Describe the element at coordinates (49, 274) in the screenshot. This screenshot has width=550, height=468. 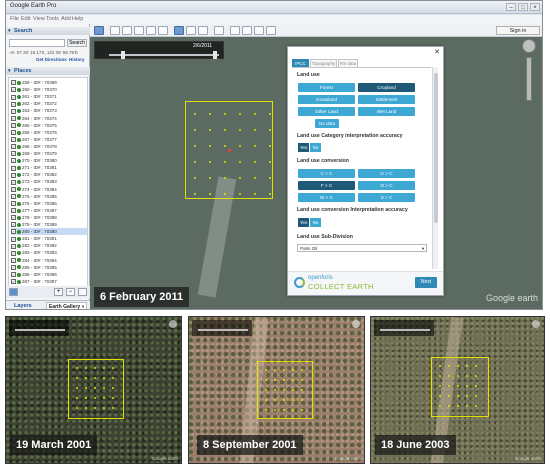
I see `place-item: ✓ 286 - ID# : 70396` at that location.